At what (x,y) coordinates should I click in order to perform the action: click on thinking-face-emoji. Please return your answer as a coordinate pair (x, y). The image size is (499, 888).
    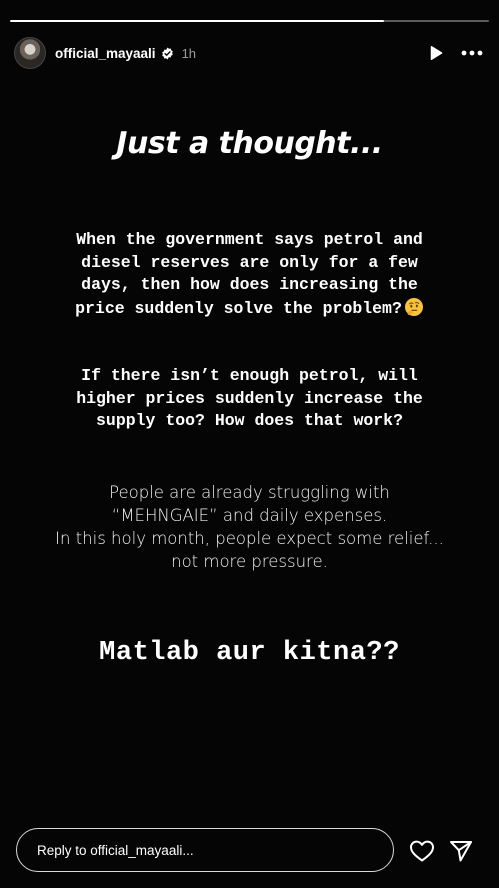
    Looking at the image, I should click on (414, 307).